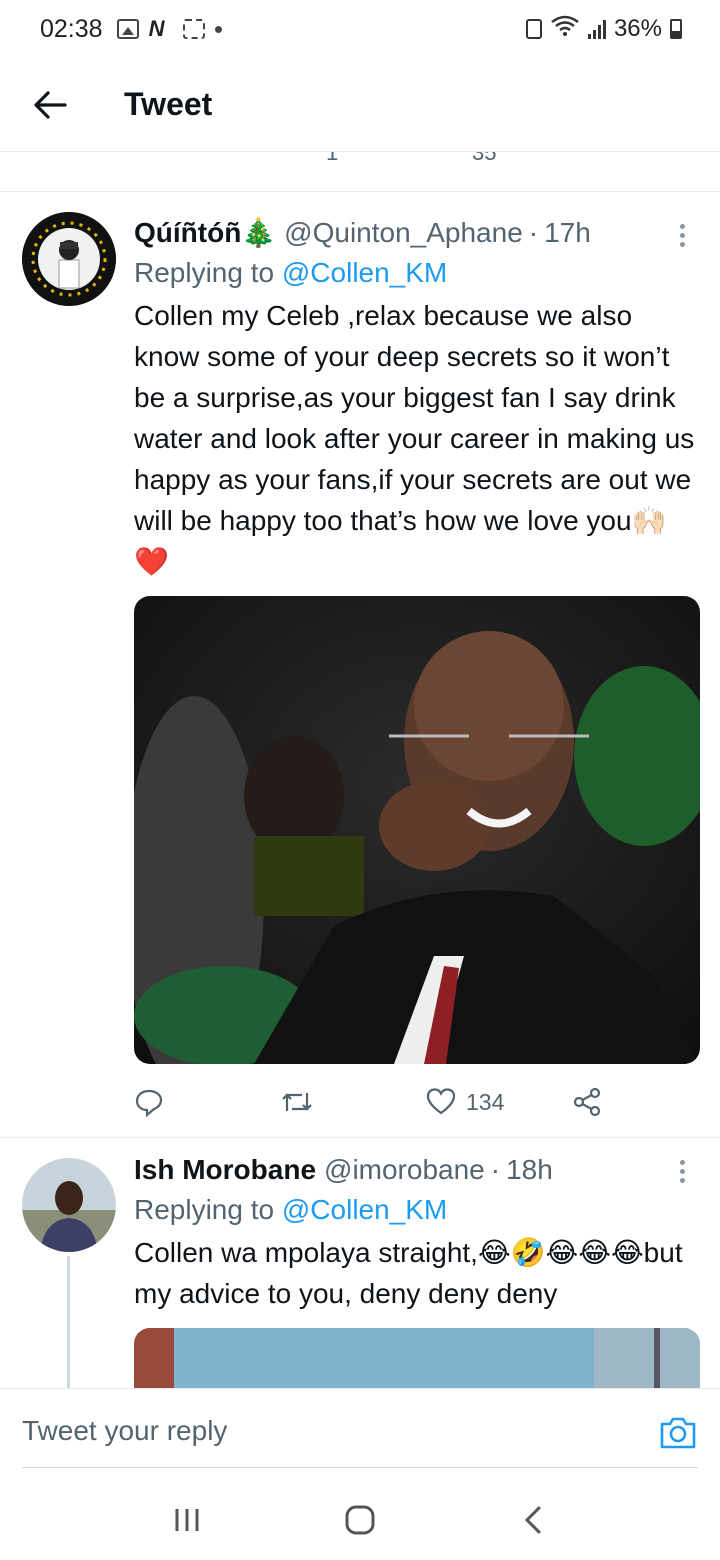  What do you see at coordinates (218, 29) in the screenshot?
I see `more-notifications-dot-icon` at bounding box center [218, 29].